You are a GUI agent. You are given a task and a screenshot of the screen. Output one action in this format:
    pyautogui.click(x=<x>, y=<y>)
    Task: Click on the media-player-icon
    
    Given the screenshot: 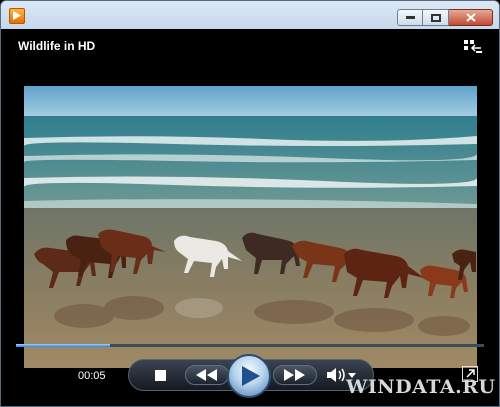 What is the action you would take?
    pyautogui.click(x=17, y=16)
    